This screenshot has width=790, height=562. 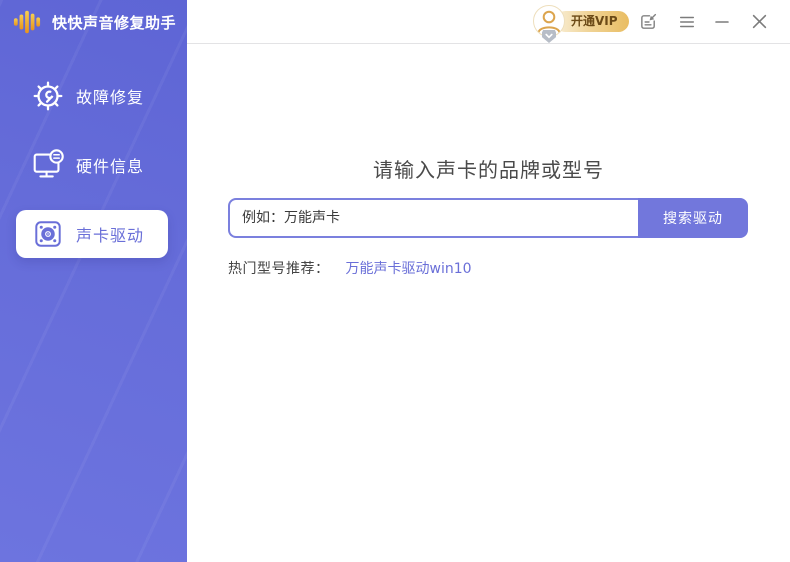 What do you see at coordinates (110, 235) in the screenshot?
I see `sidebar-item-label: 声卡驱动` at bounding box center [110, 235].